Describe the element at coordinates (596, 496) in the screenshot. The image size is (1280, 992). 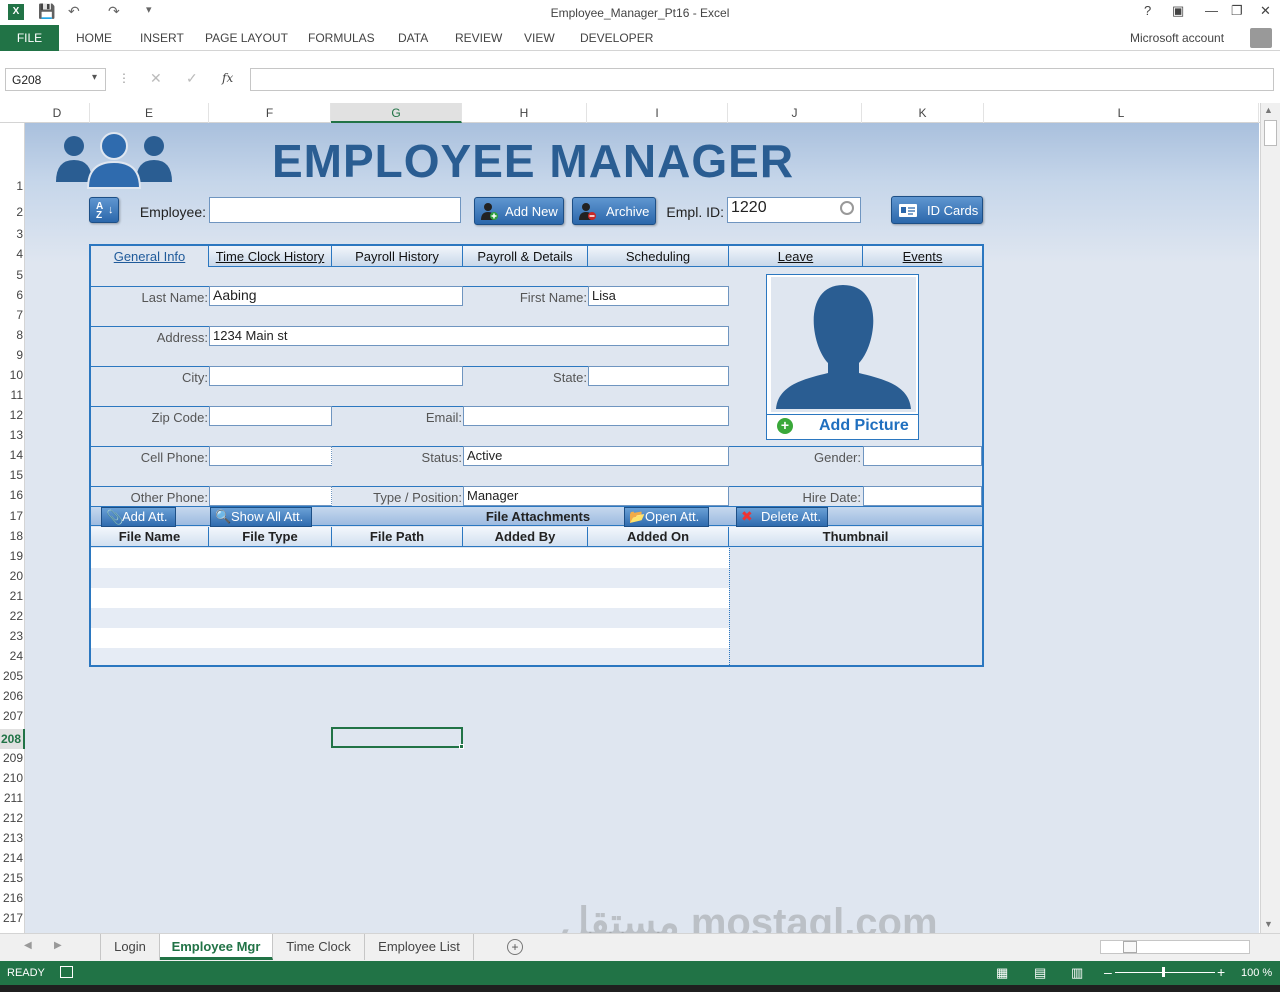
I see `type-position-field: Manager` at that location.